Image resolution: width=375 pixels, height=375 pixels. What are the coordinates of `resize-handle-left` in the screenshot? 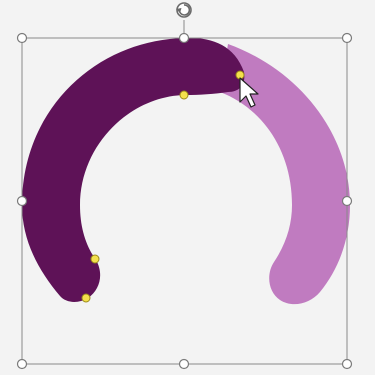 It's located at (22, 201).